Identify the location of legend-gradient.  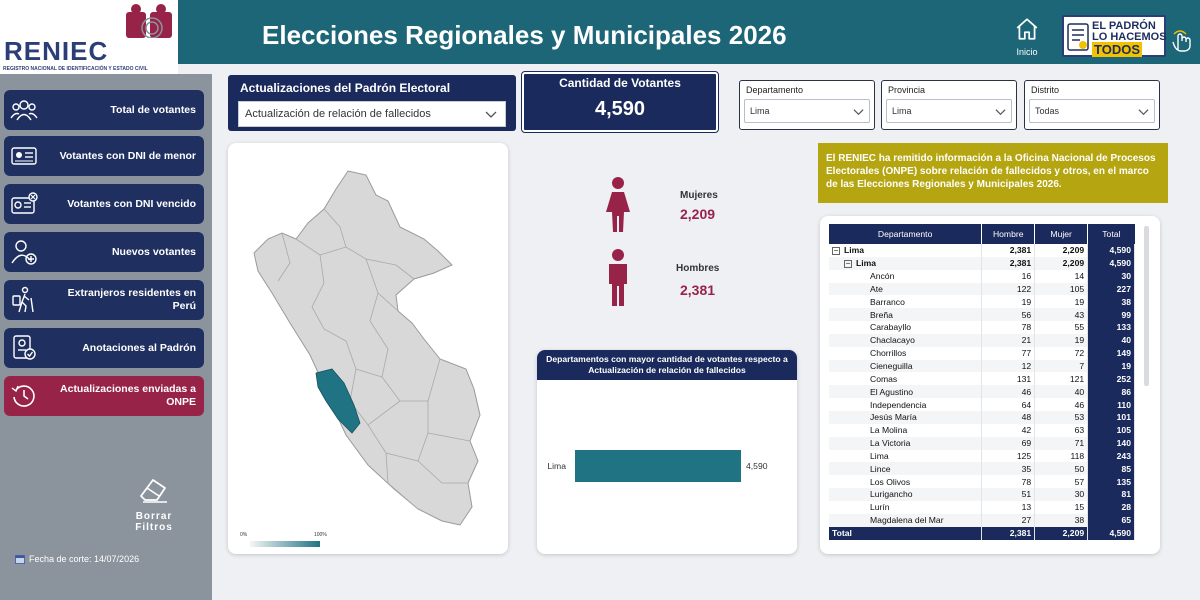
(285, 544).